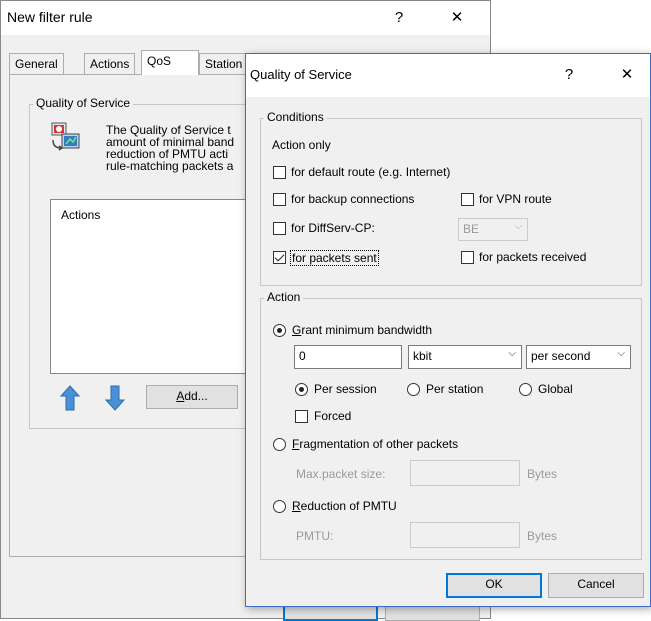 The width and height of the screenshot is (651, 621). What do you see at coordinates (334, 258) in the screenshot?
I see `packets-sent-label: for packets sent` at bounding box center [334, 258].